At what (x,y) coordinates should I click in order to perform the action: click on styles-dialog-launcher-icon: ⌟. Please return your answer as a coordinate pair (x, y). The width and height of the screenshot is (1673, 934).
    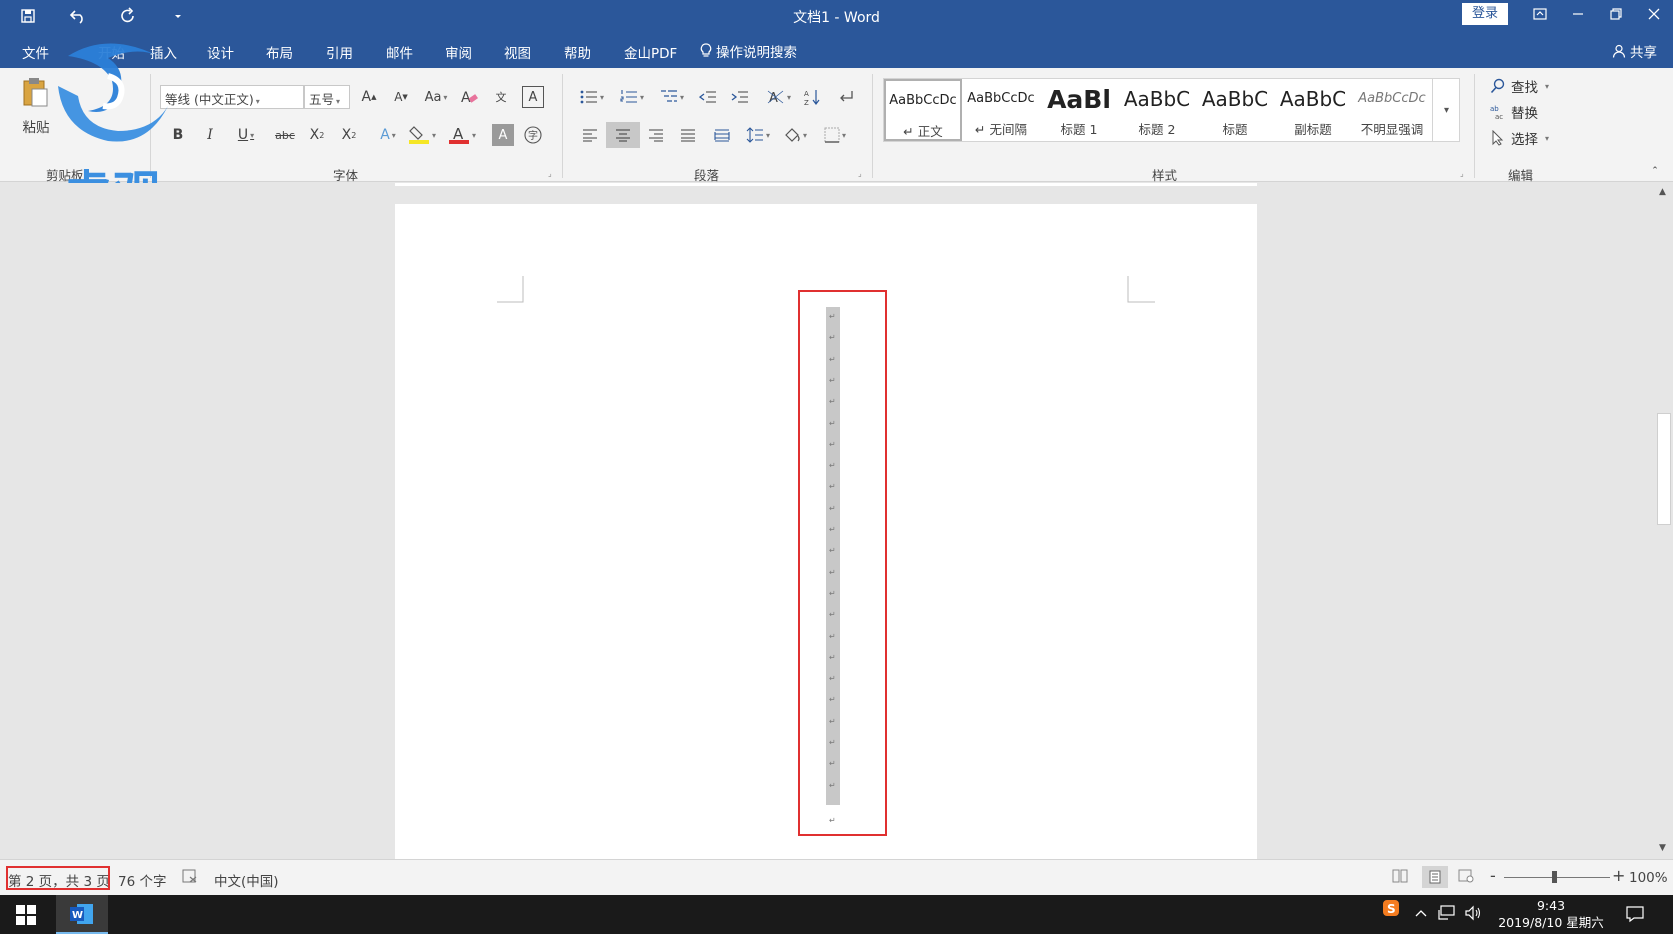
    Looking at the image, I should click on (1462, 173).